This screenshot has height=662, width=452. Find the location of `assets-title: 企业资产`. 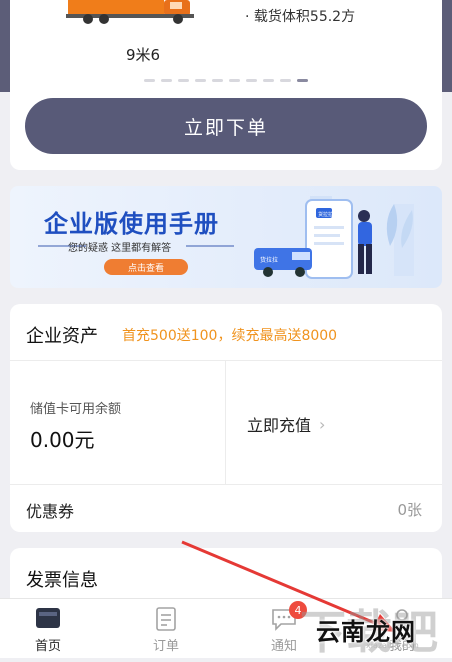

assets-title: 企业资产 is located at coordinates (62, 336).